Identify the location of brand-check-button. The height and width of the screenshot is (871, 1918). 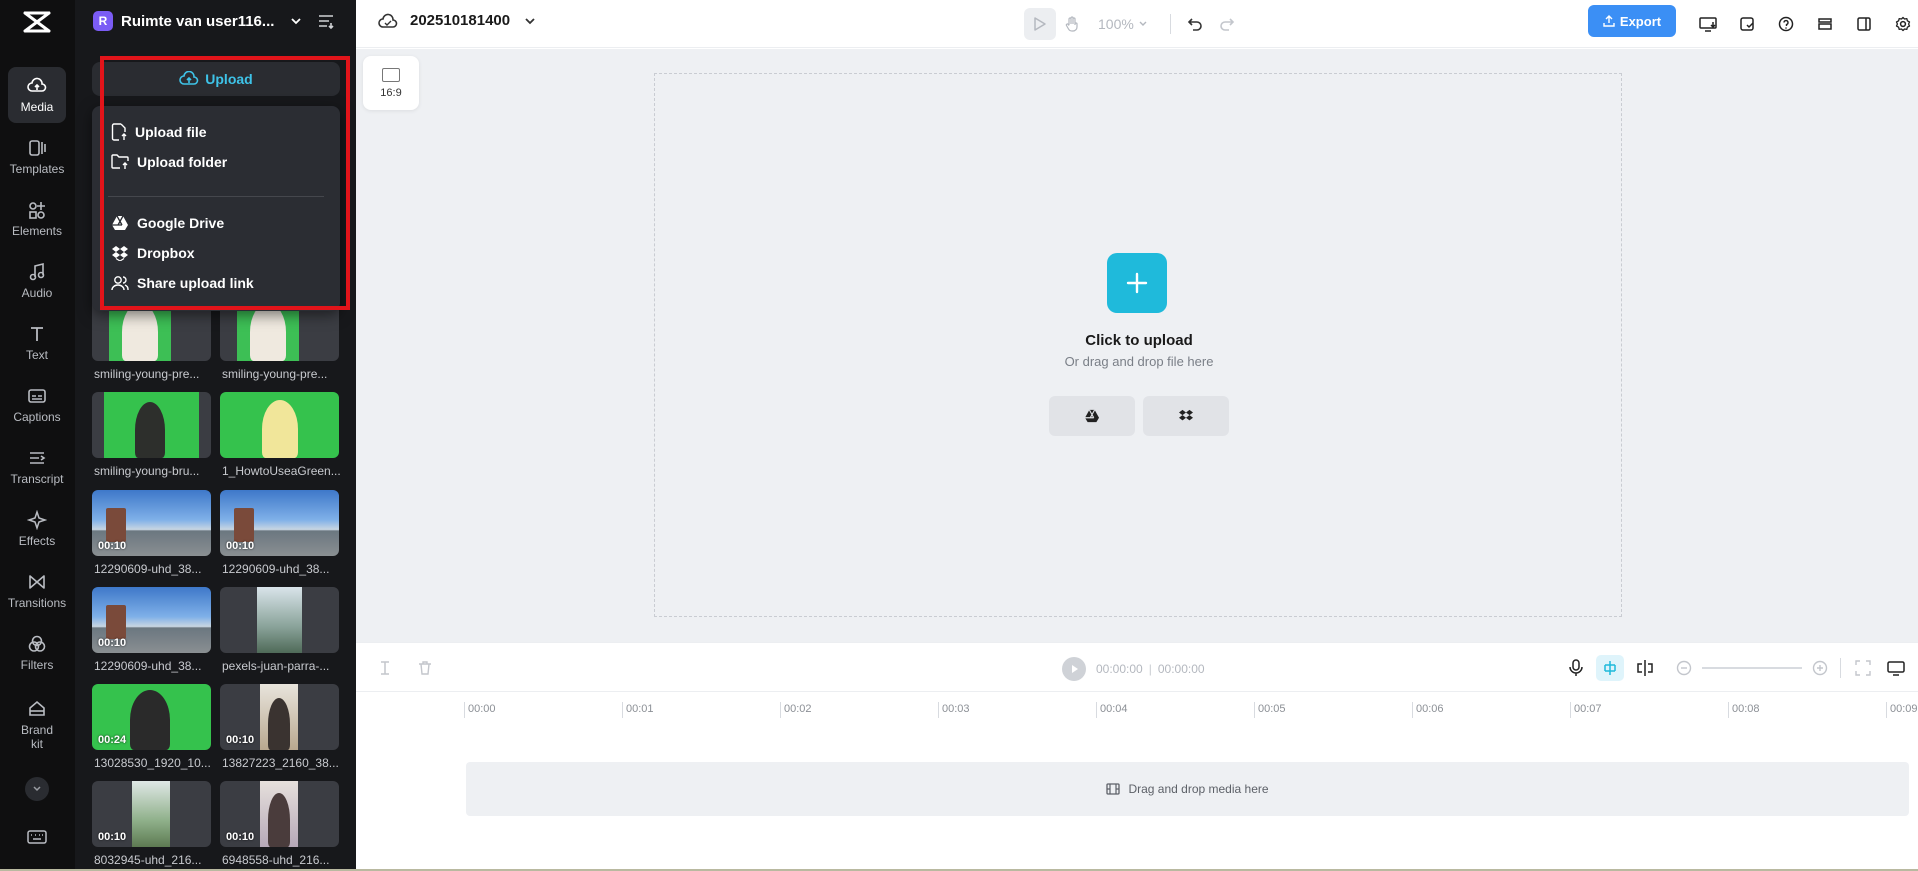
(1747, 24).